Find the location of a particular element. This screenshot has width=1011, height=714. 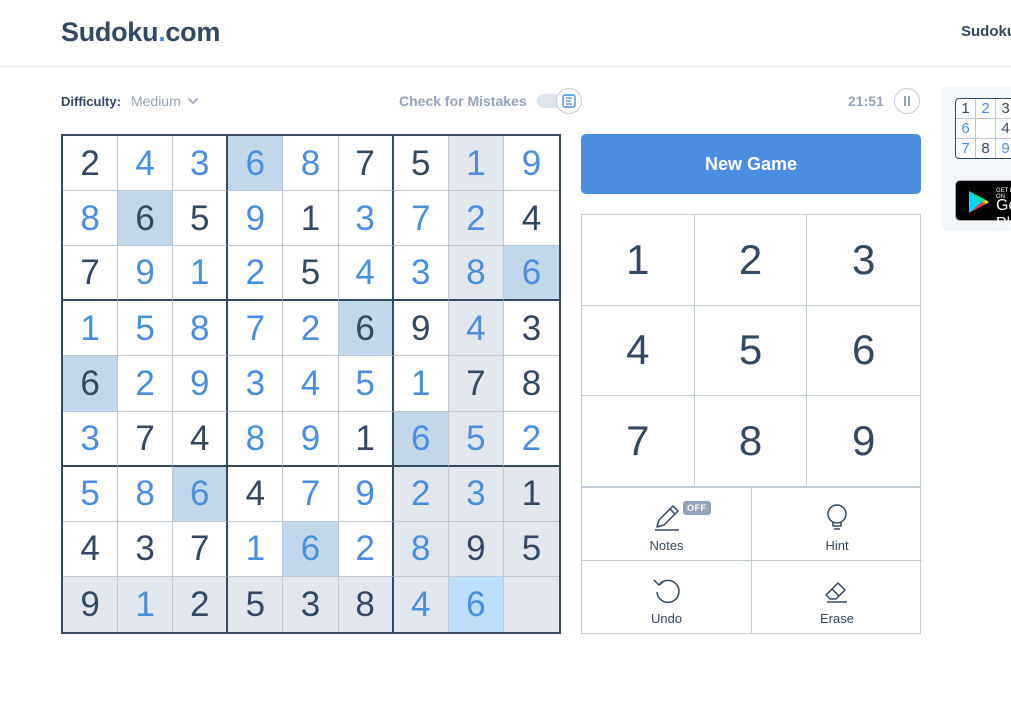

difficulty-value: Medium is located at coordinates (156, 101).